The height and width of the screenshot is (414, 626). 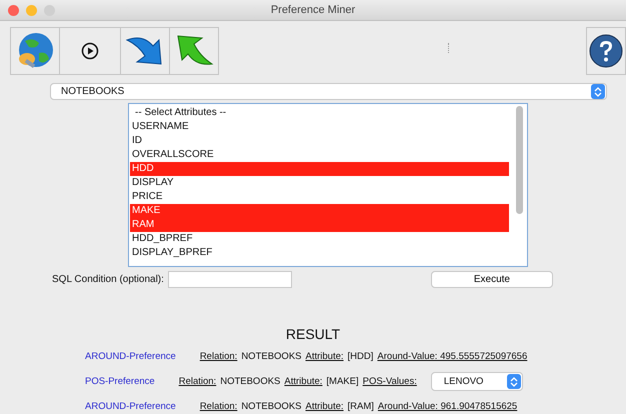 I want to click on zoom-icon, so click(x=49, y=10).